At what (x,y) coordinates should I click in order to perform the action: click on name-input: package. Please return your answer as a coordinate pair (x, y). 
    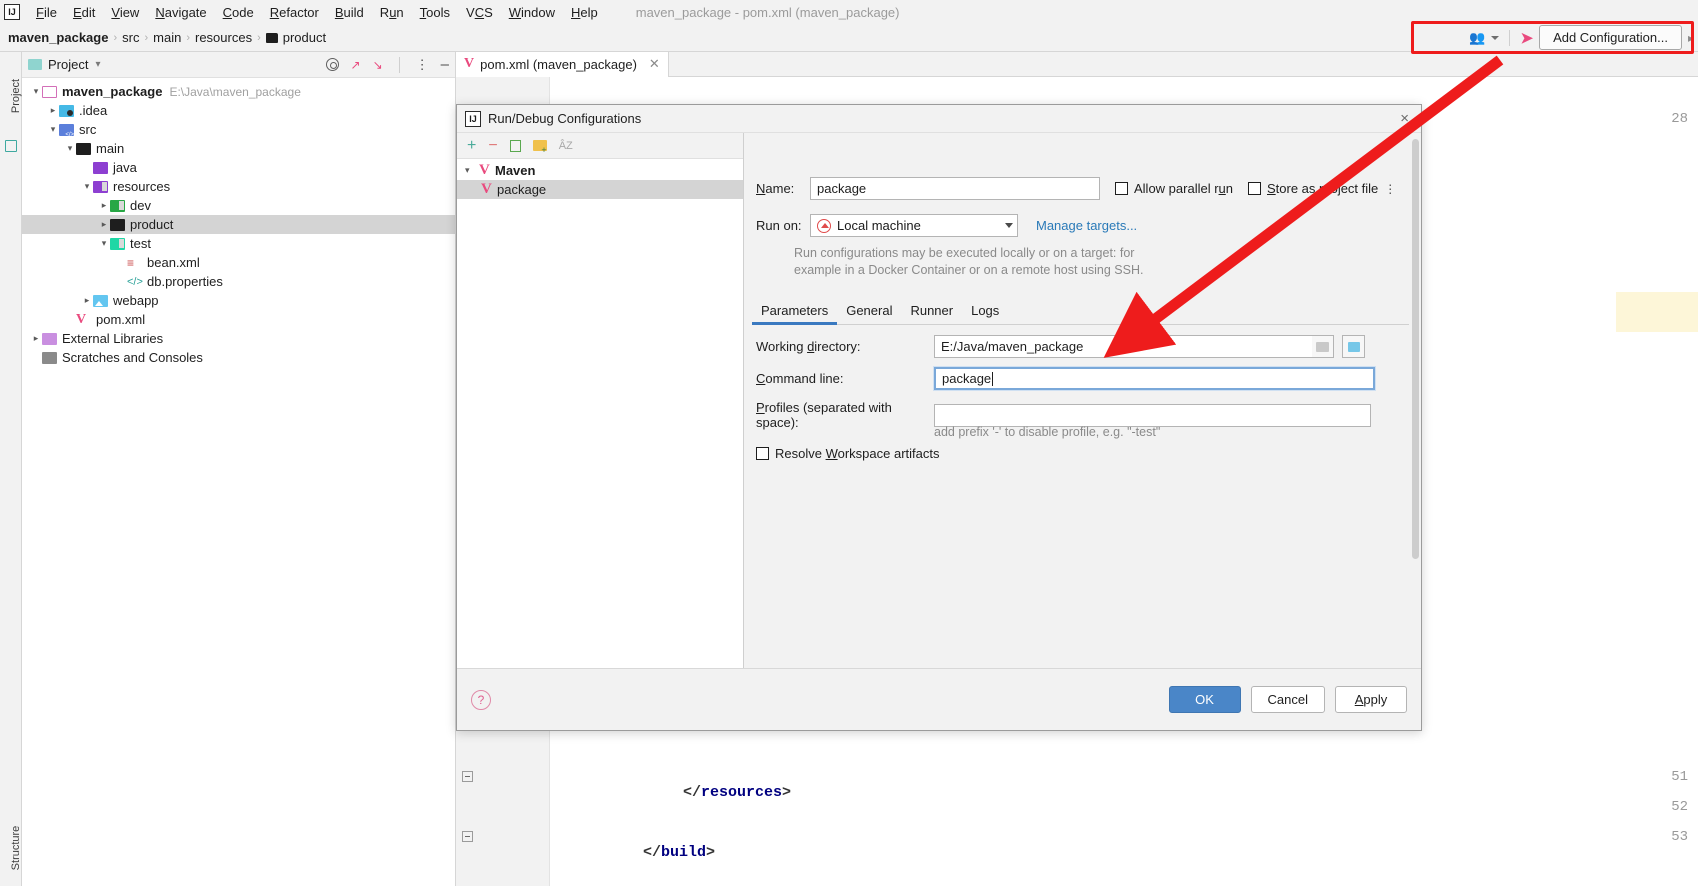
    Looking at the image, I should click on (955, 188).